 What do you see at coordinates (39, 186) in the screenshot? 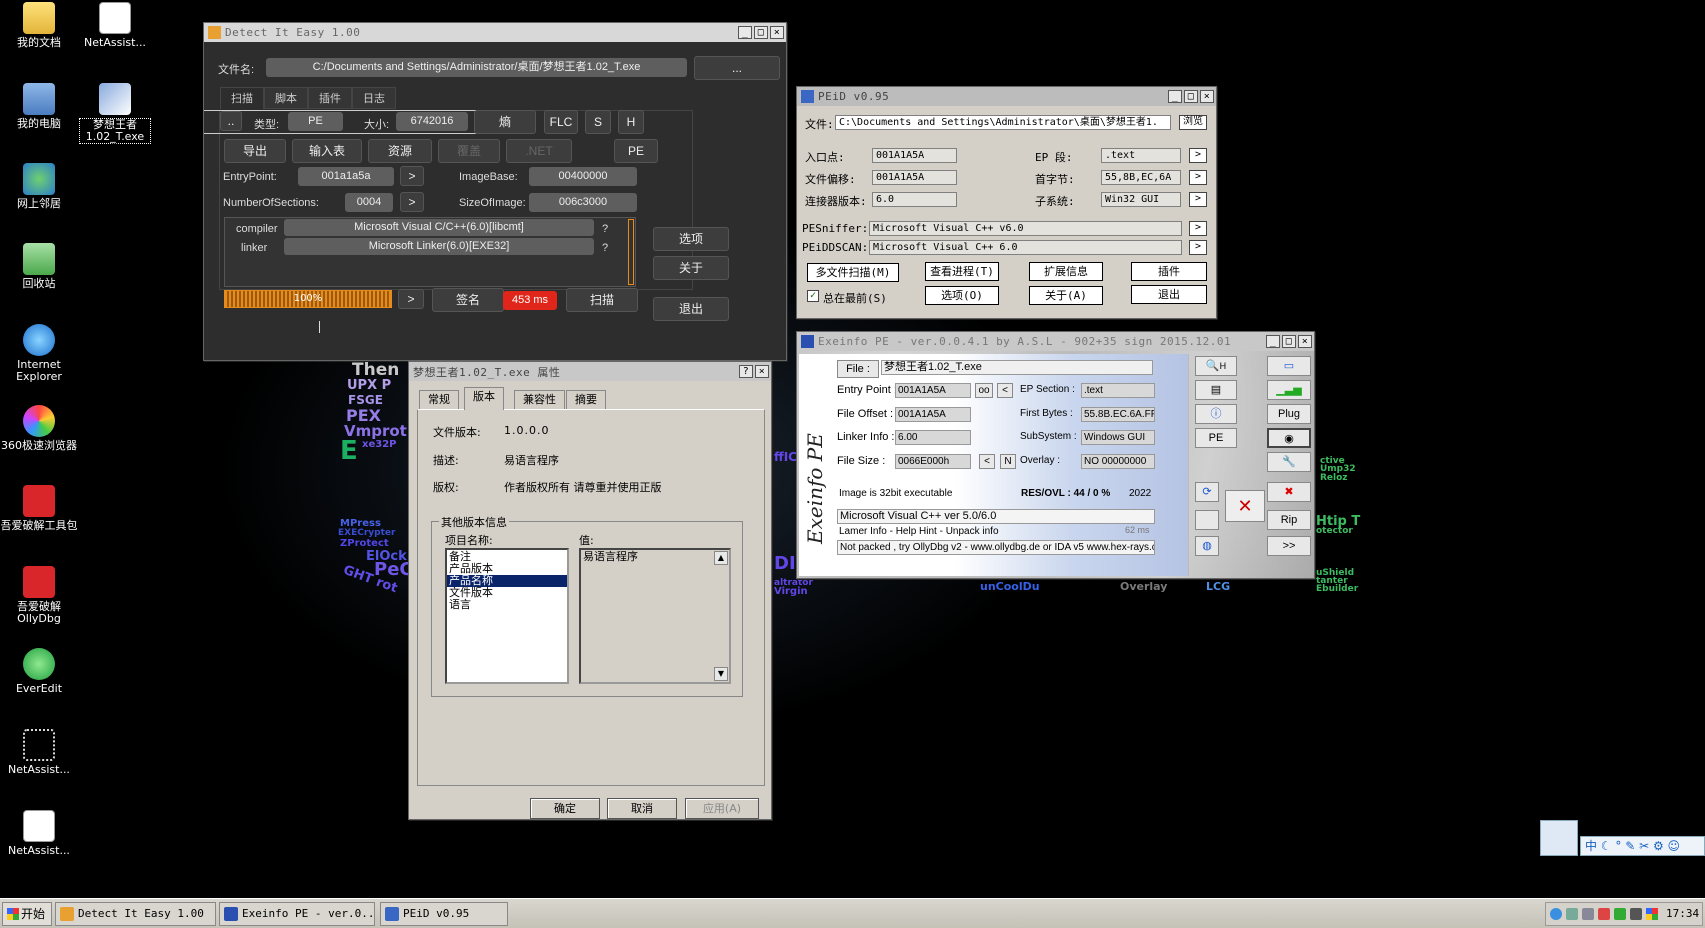
I see `desktop-icon-network: 网上邻居` at bounding box center [39, 186].